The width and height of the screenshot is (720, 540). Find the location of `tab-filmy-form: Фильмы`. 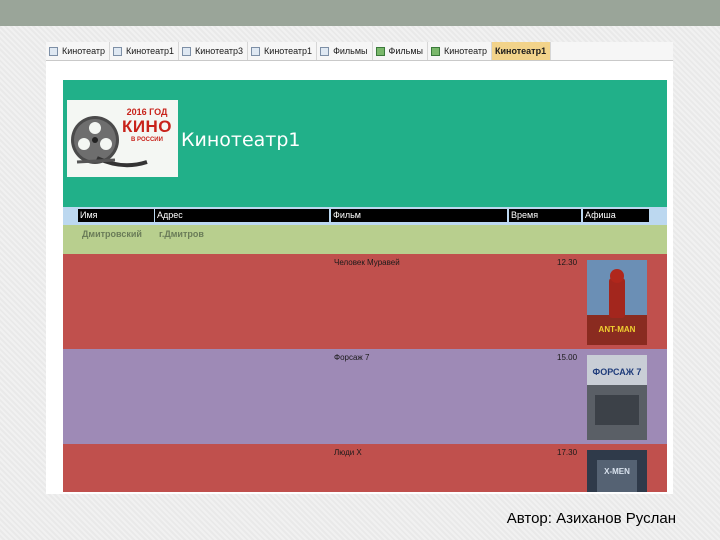

tab-filmy-form: Фильмы is located at coordinates (345, 51).